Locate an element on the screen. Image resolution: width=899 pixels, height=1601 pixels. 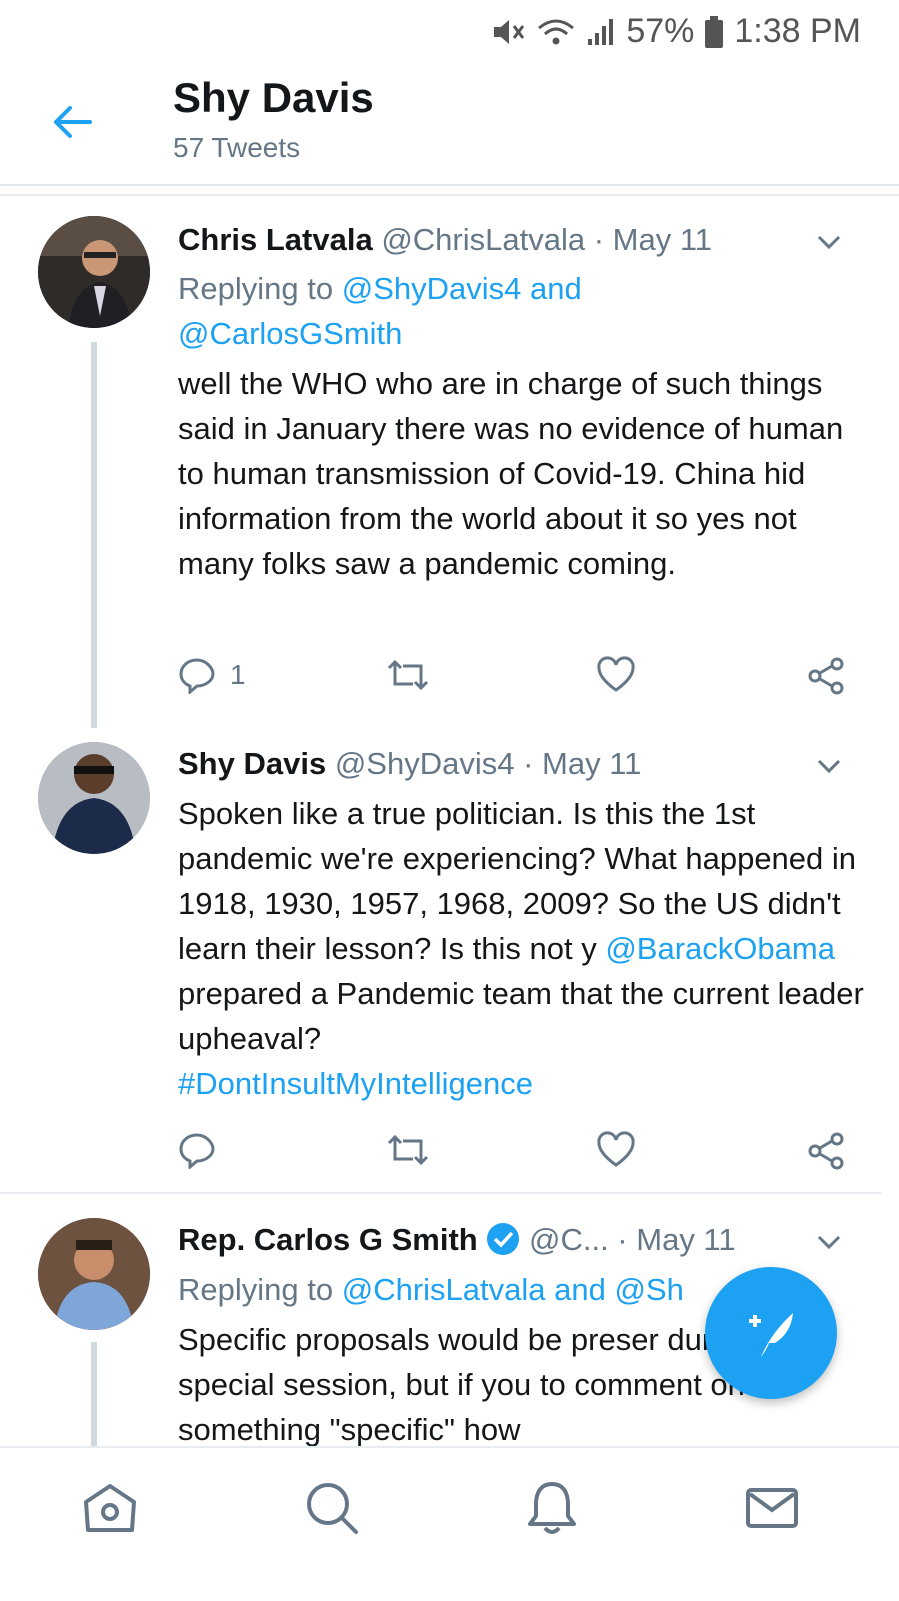
compose-button is located at coordinates (771, 1333).